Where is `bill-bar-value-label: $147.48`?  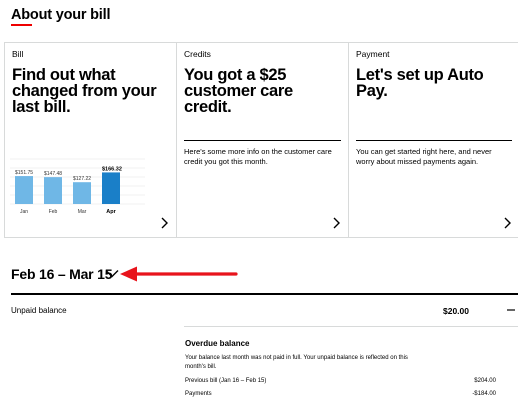 bill-bar-value-label: $147.48 is located at coordinates (53, 174).